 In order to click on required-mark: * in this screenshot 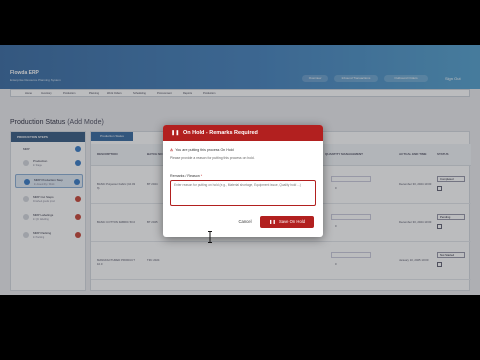, I will do `click(201, 176)`.